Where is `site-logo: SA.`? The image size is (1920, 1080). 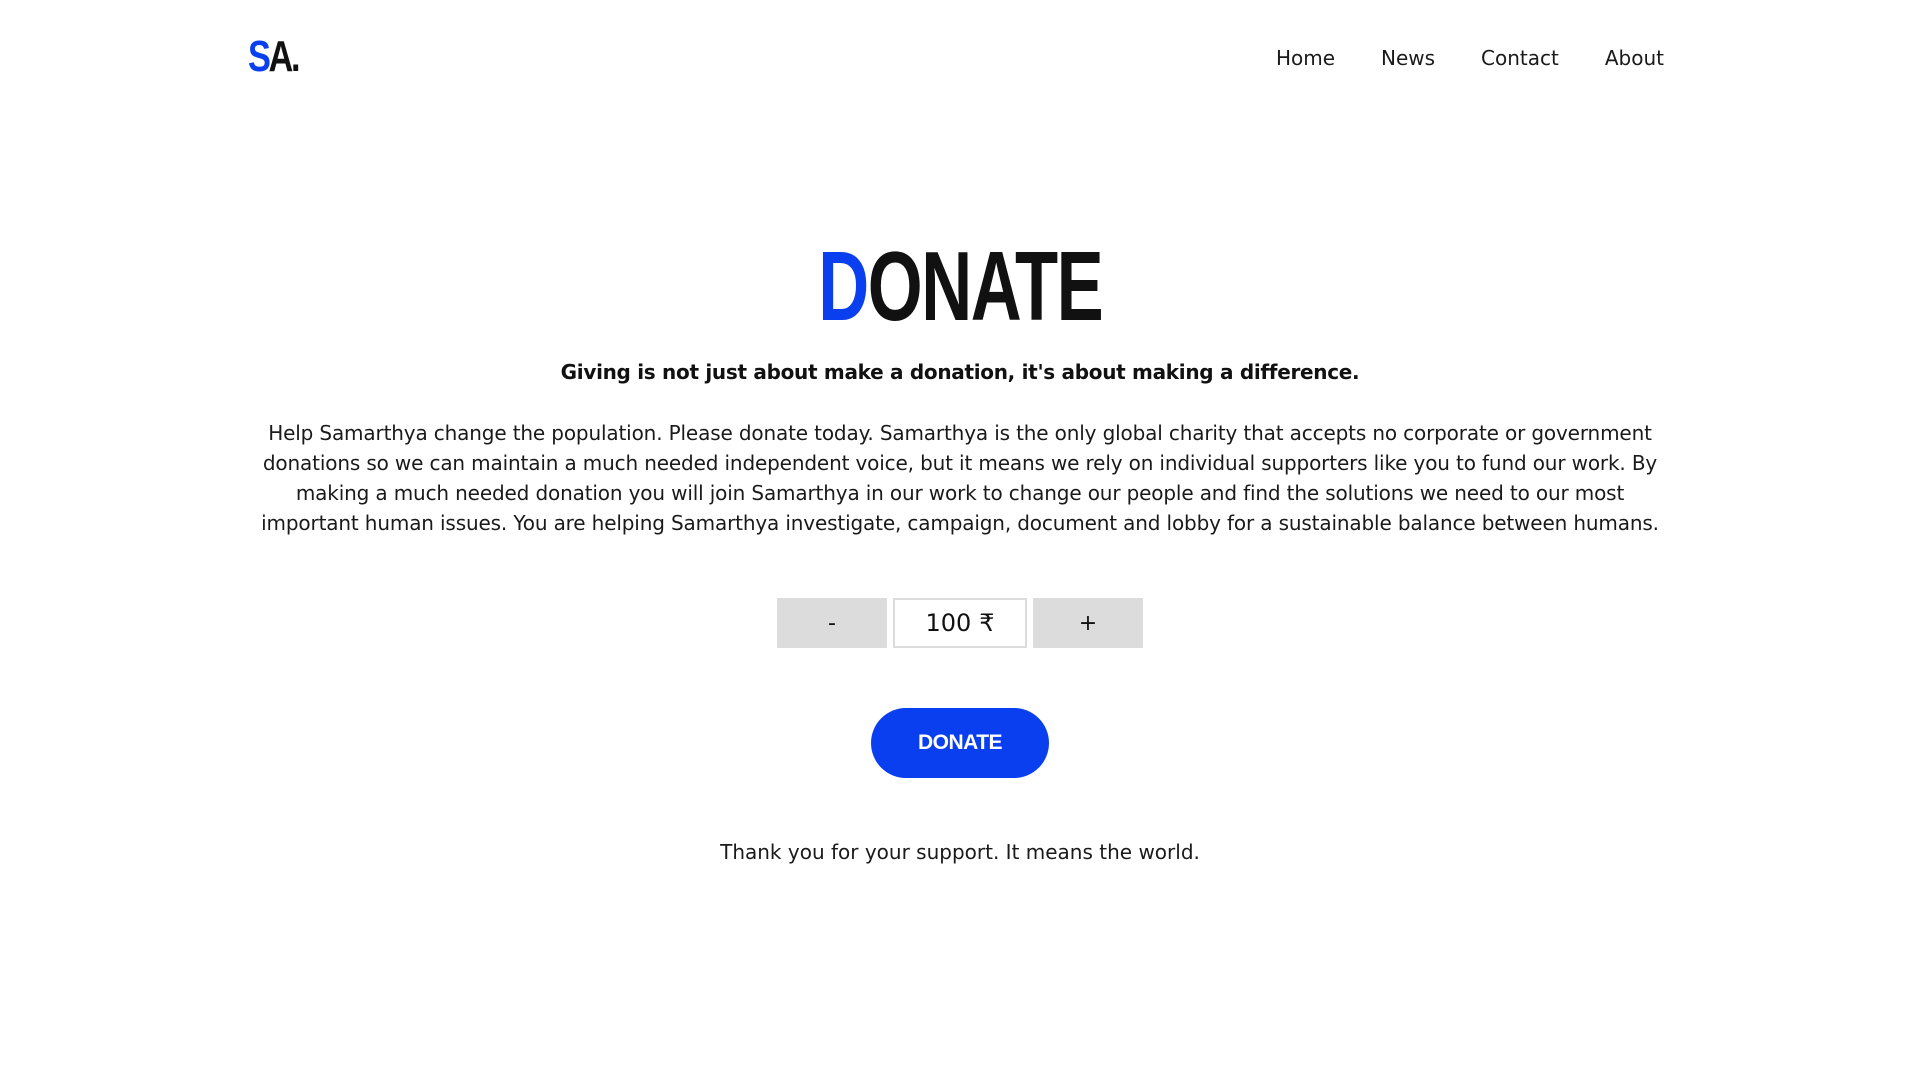 site-logo: SA. is located at coordinates (274, 57).